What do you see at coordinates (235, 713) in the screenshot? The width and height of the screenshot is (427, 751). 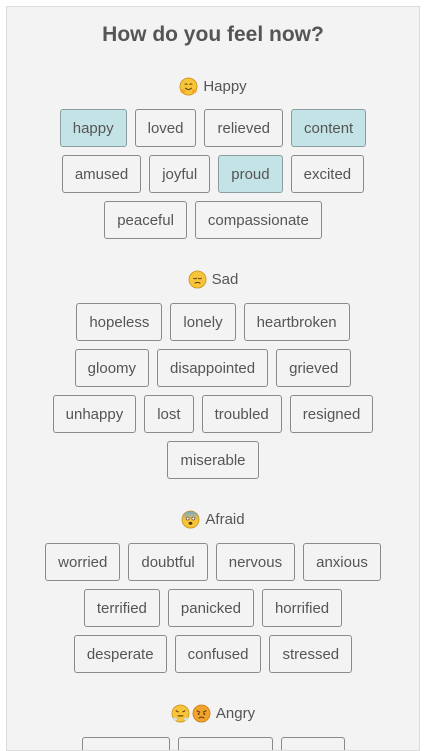 I see `section-label-angry: Angry` at bounding box center [235, 713].